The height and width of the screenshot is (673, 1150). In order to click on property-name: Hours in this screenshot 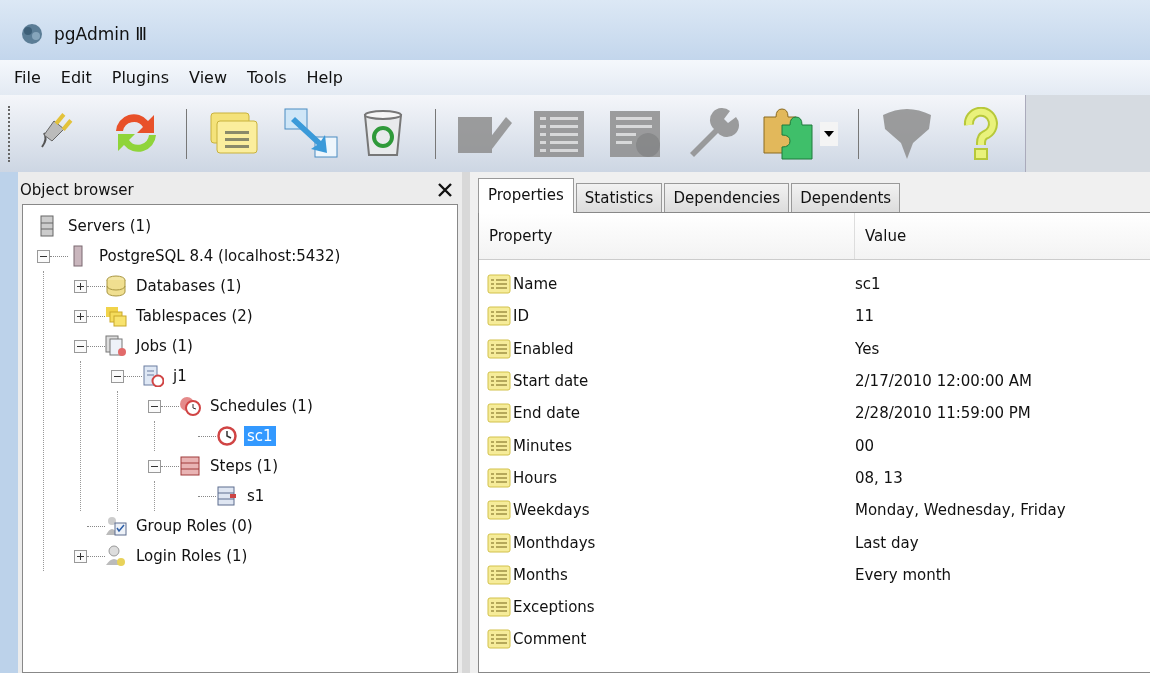, I will do `click(535, 477)`.